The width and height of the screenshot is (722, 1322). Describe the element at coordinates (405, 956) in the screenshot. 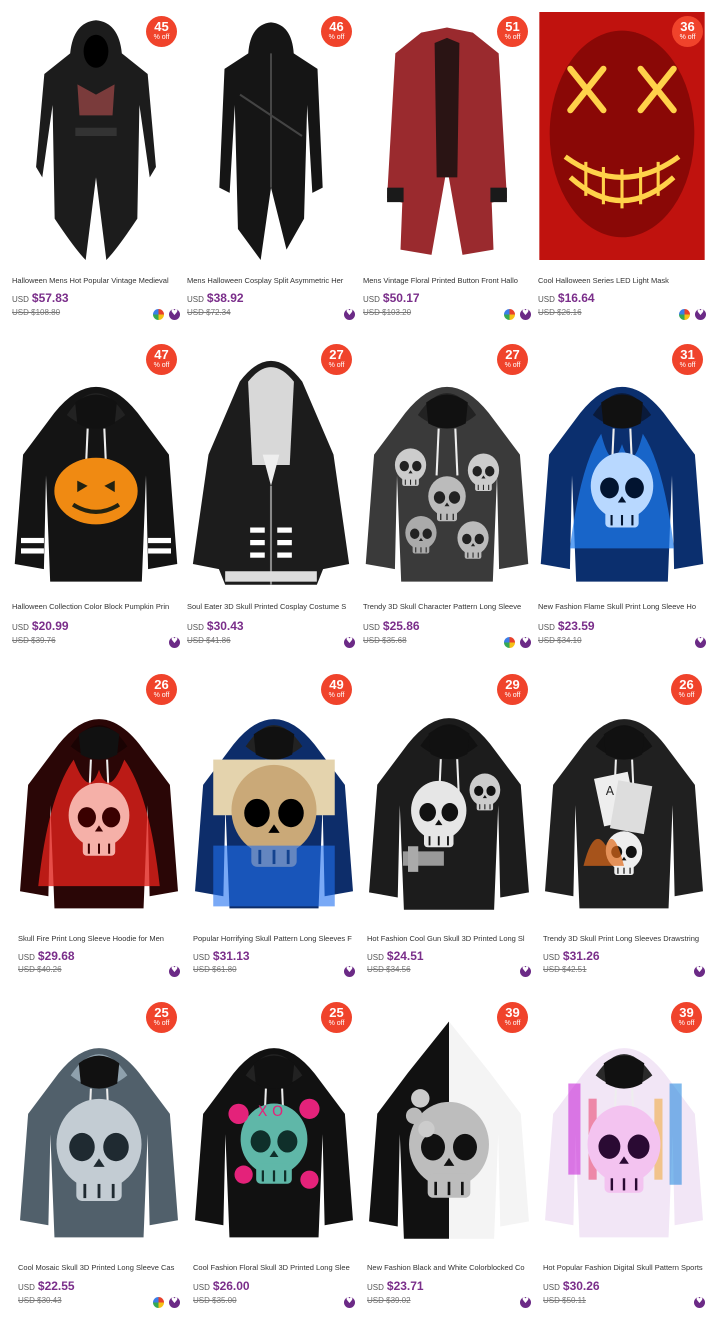

I see `price-value: $24.51` at that location.